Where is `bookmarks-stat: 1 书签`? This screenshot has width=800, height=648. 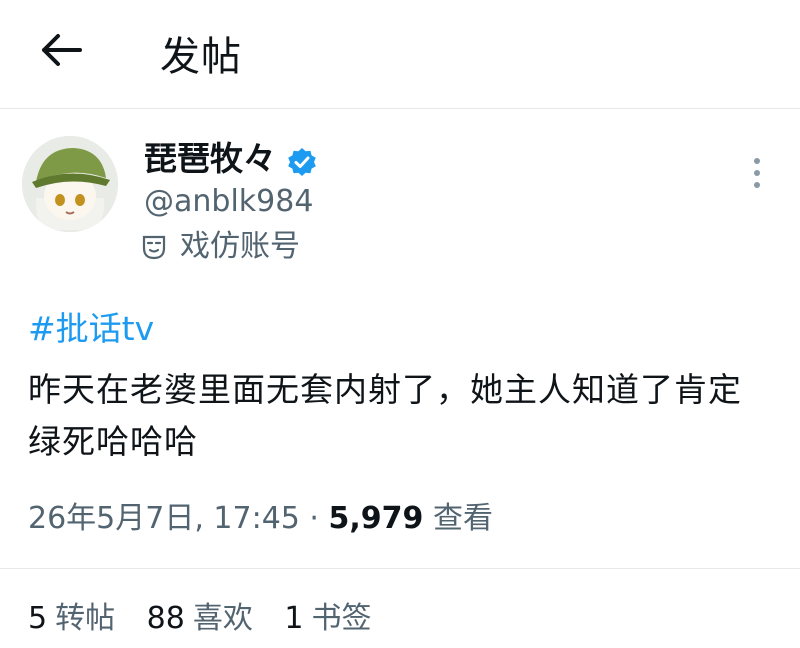 bookmarks-stat: 1 书签 is located at coordinates (327, 618).